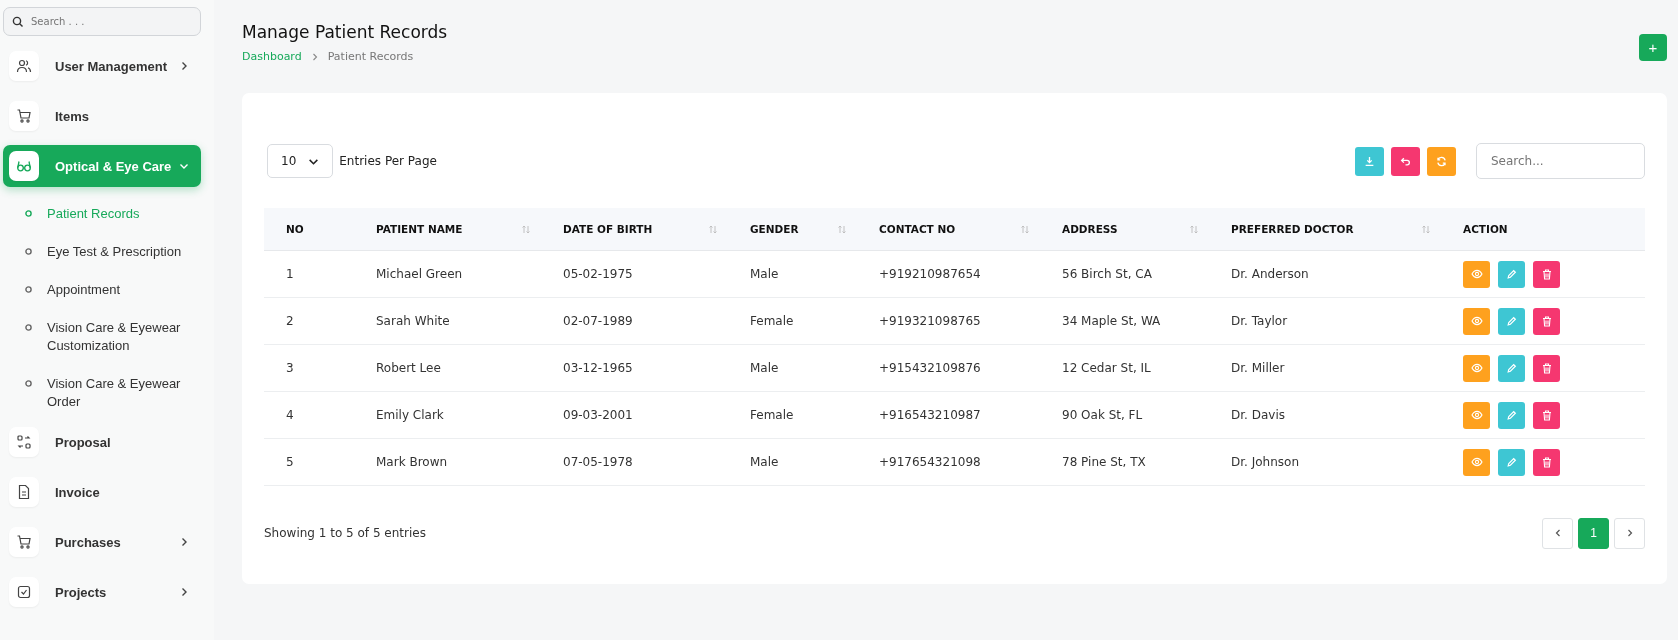 The height and width of the screenshot is (640, 1678). I want to click on column-header: DATE OF BIRTH, so click(608, 229).